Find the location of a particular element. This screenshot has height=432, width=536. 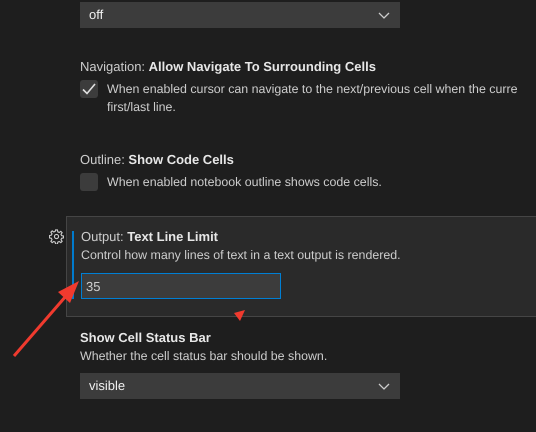

dropdown: visible is located at coordinates (240, 386).